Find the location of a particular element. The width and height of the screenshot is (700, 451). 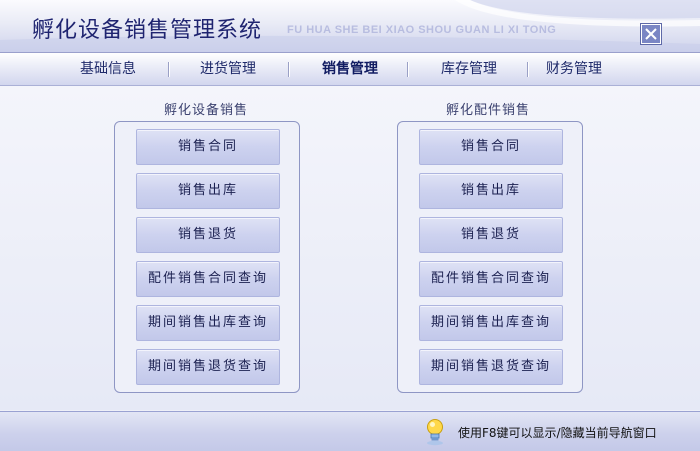

menu-item-sales: 销售管理 is located at coordinates (350, 69).